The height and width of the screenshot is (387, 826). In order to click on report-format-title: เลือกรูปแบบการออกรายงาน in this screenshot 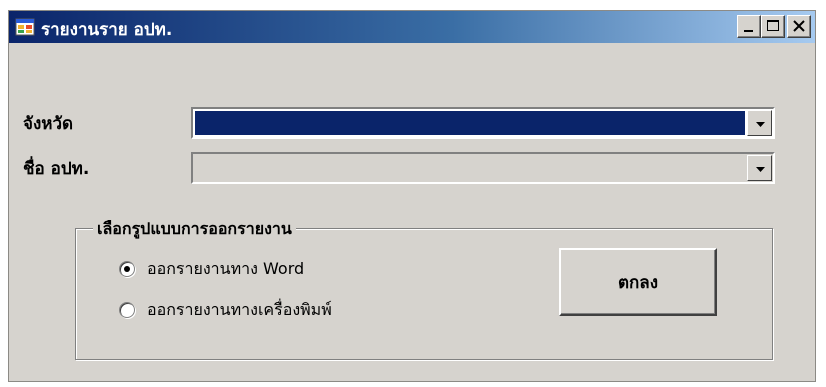, I will do `click(194, 229)`.